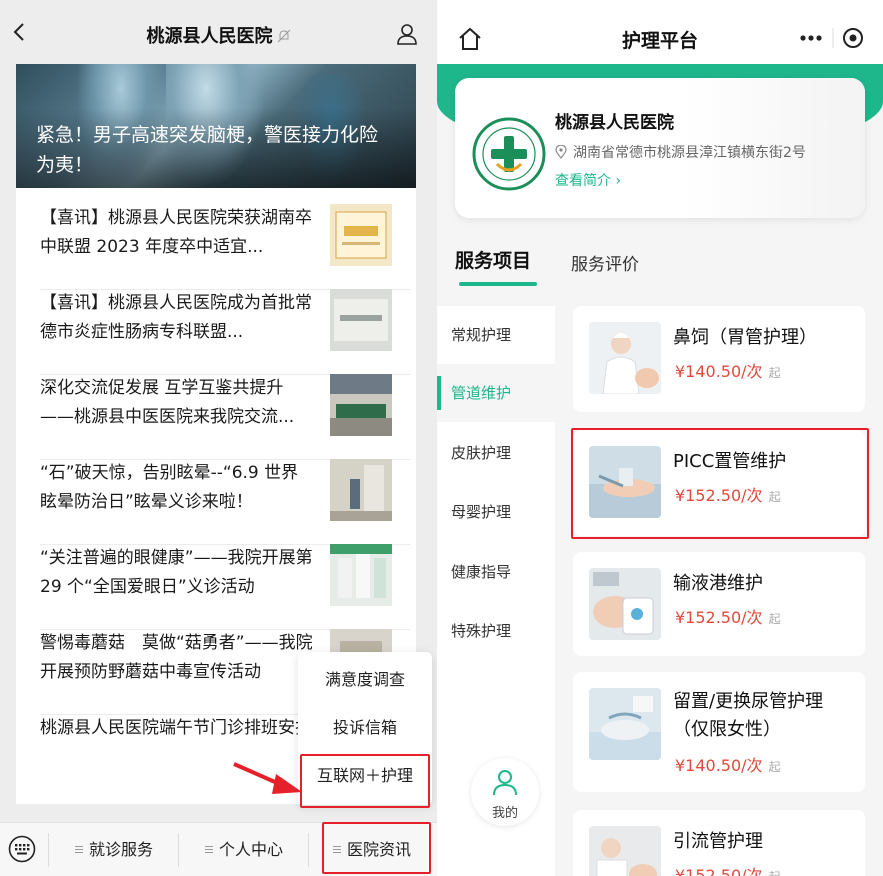  What do you see at coordinates (718, 583) in the screenshot?
I see `service-name: 输液港维护` at bounding box center [718, 583].